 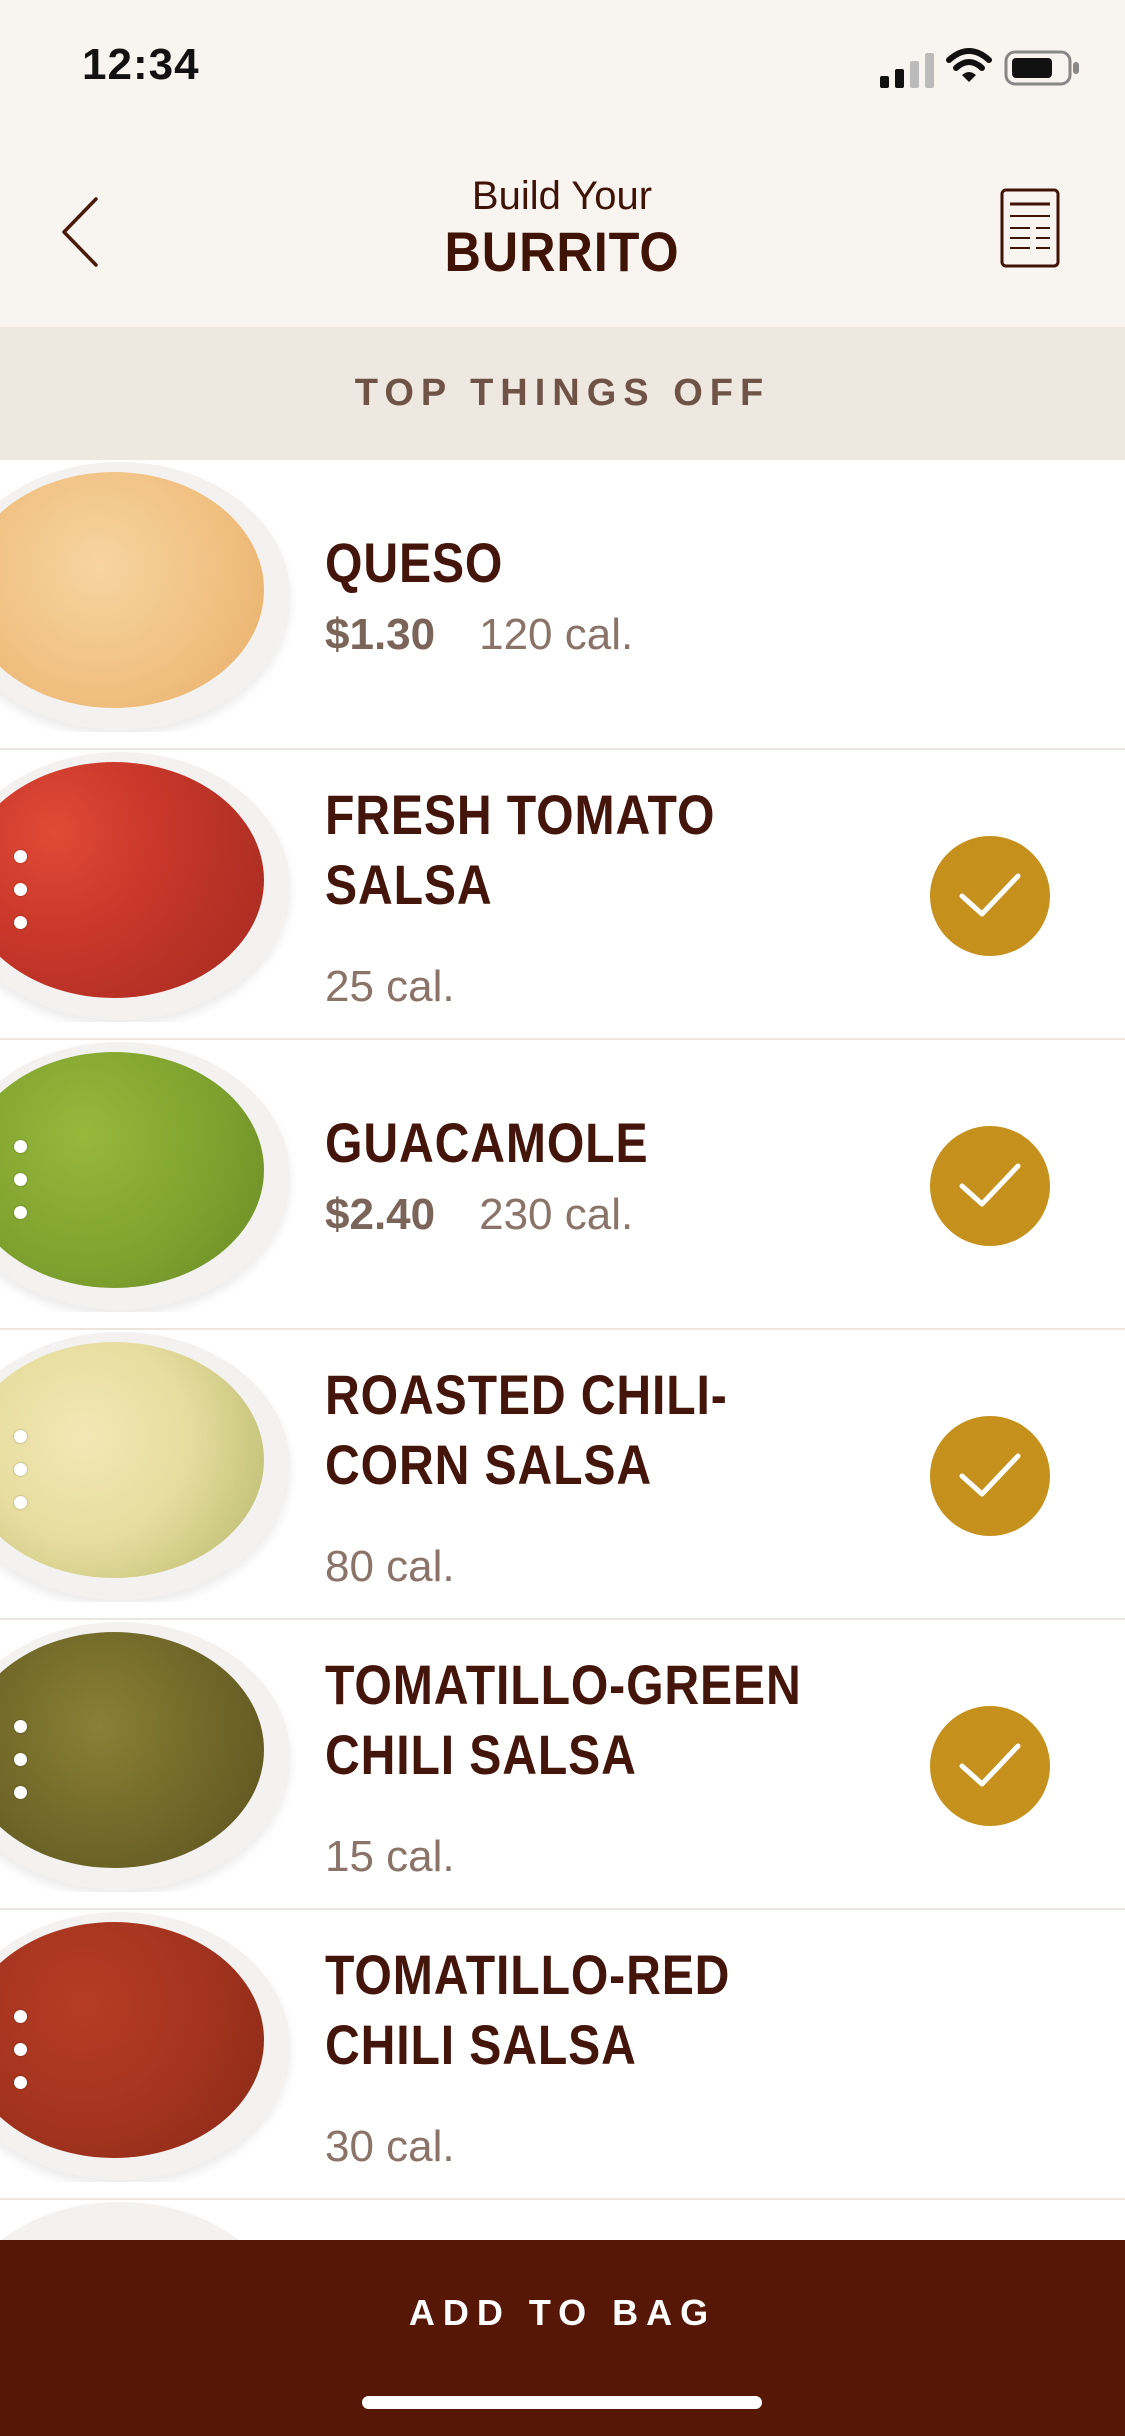 I want to click on receipt-icon, so click(x=1030, y=228).